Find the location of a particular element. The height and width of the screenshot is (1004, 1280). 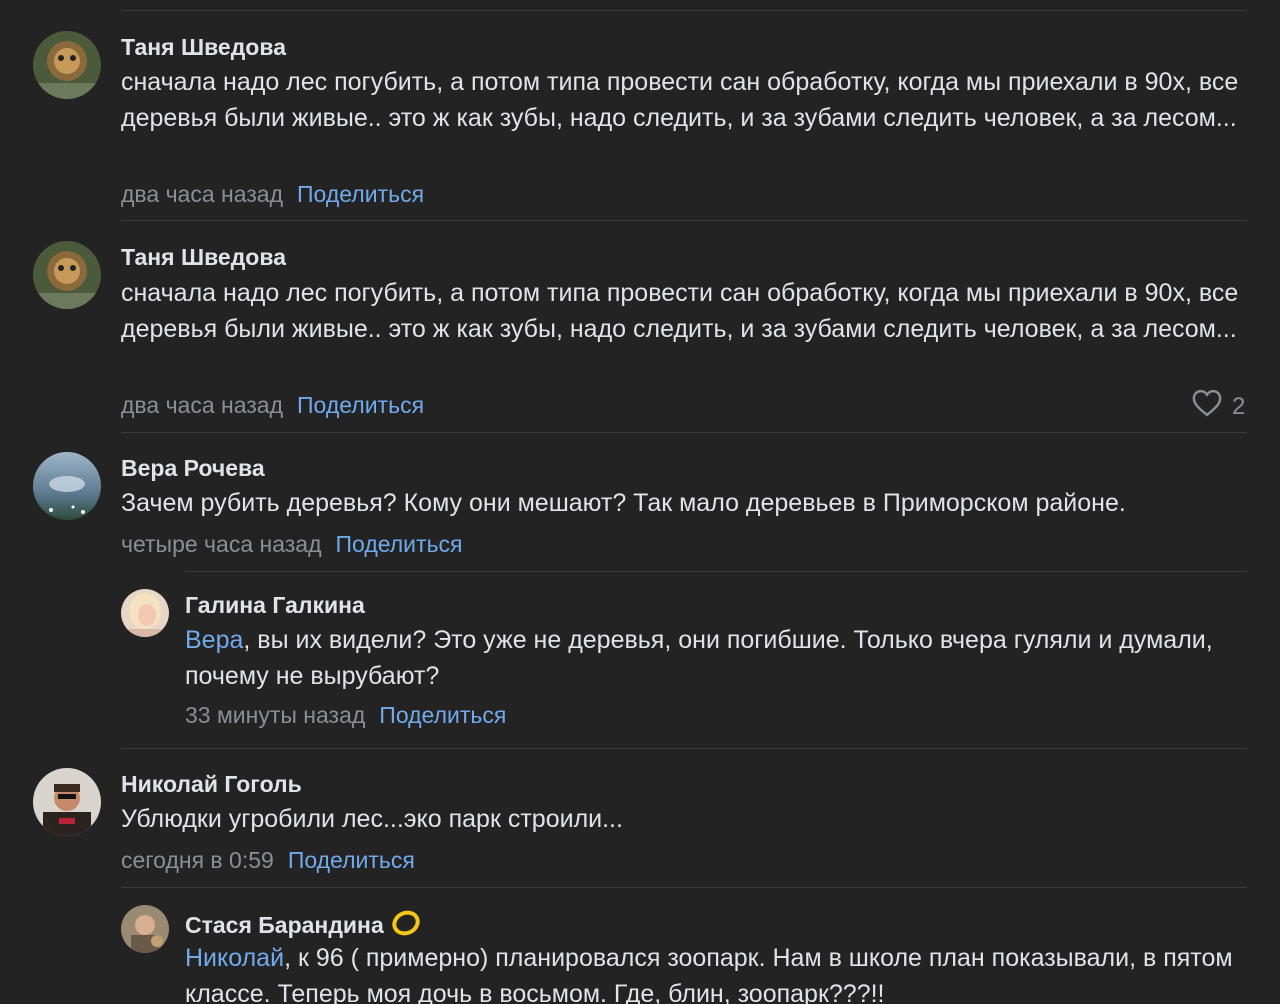

comment-author-name: Стася Барандина is located at coordinates (284, 925).